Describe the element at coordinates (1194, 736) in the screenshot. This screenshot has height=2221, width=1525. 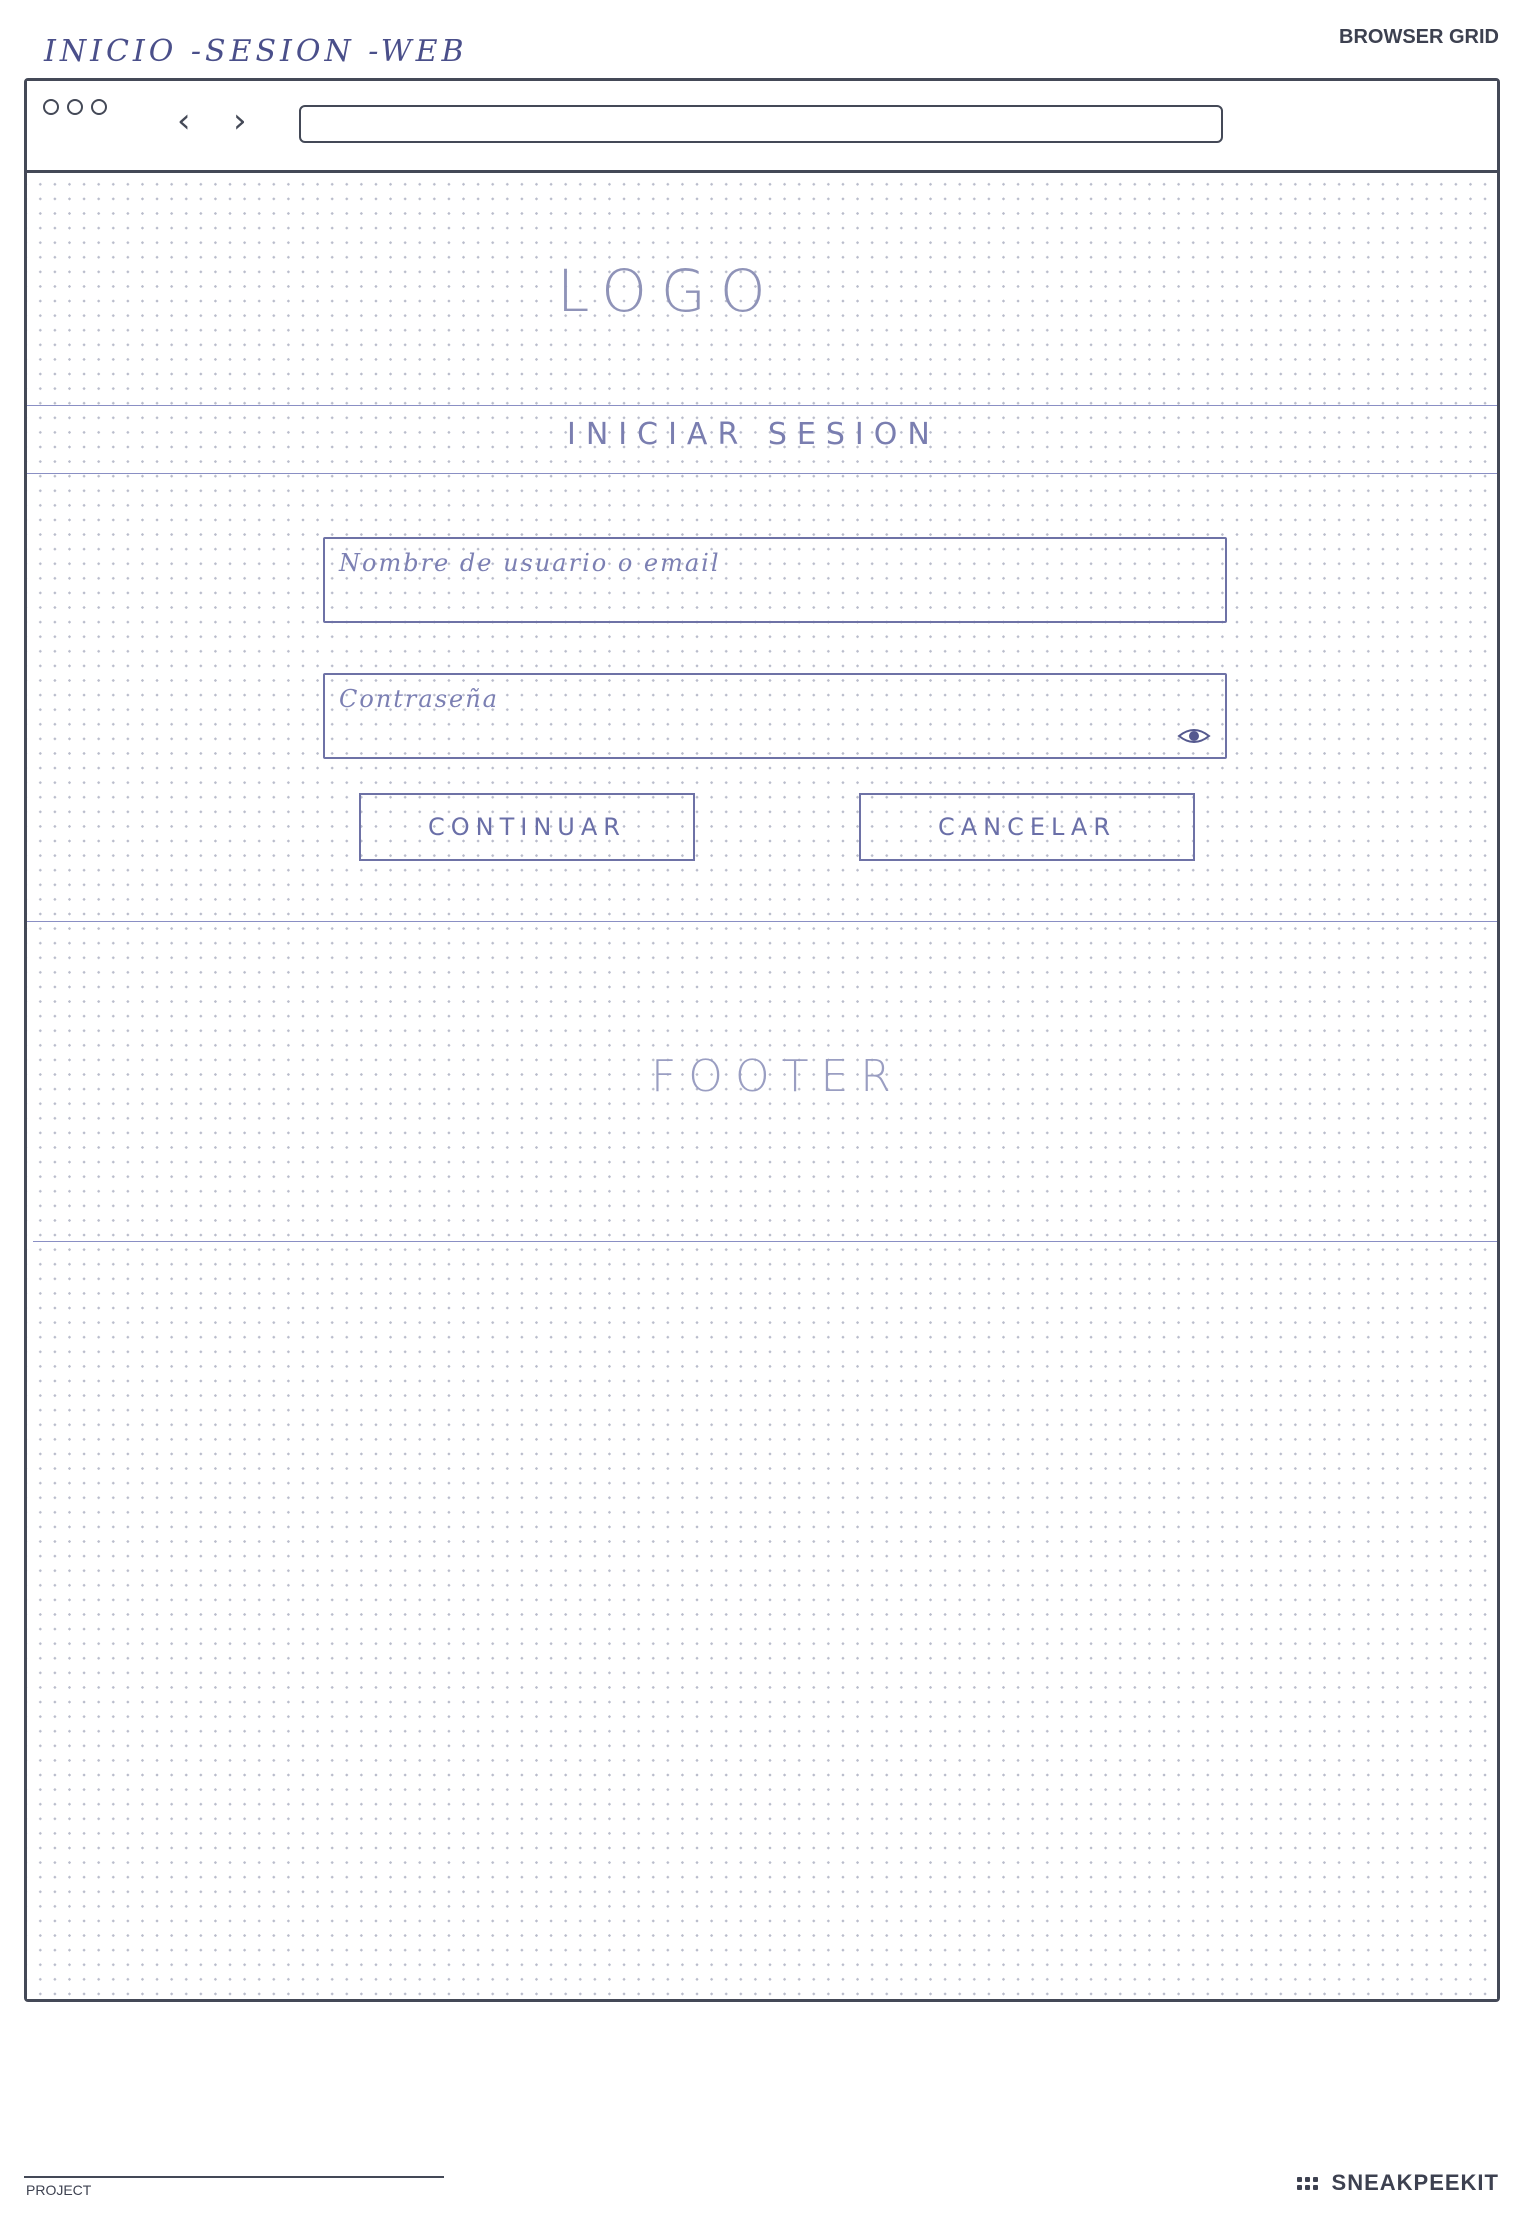
I see `eye-icon` at that location.